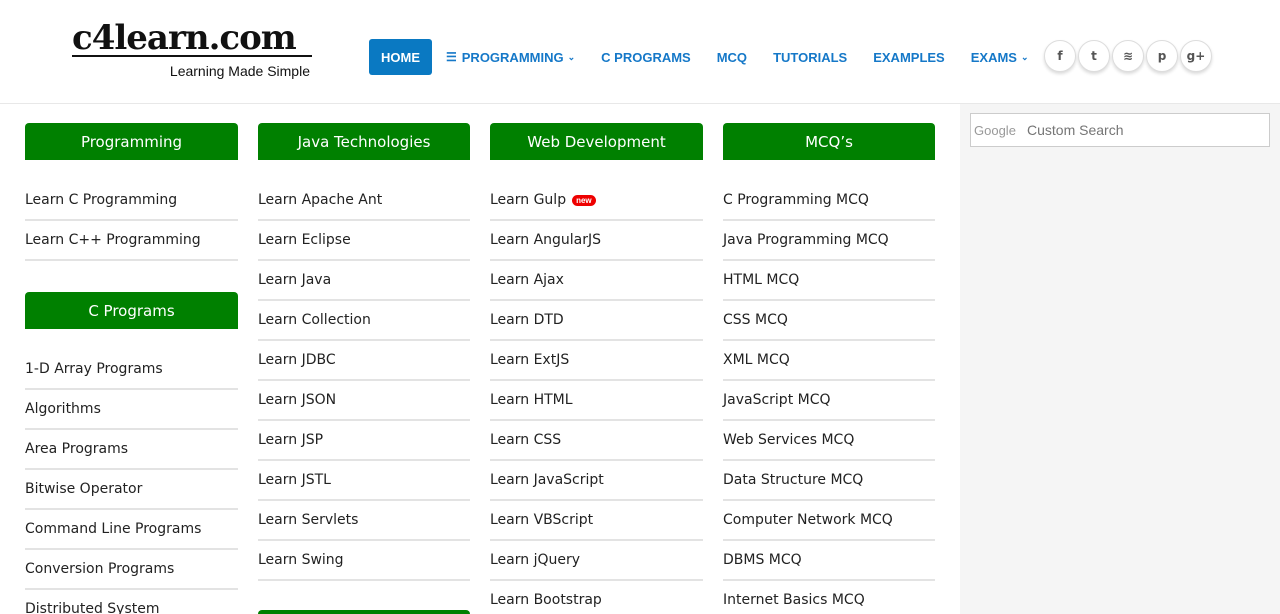 The height and width of the screenshot is (614, 1280). What do you see at coordinates (596, 401) in the screenshot?
I see `list-item: Learn HTML` at bounding box center [596, 401].